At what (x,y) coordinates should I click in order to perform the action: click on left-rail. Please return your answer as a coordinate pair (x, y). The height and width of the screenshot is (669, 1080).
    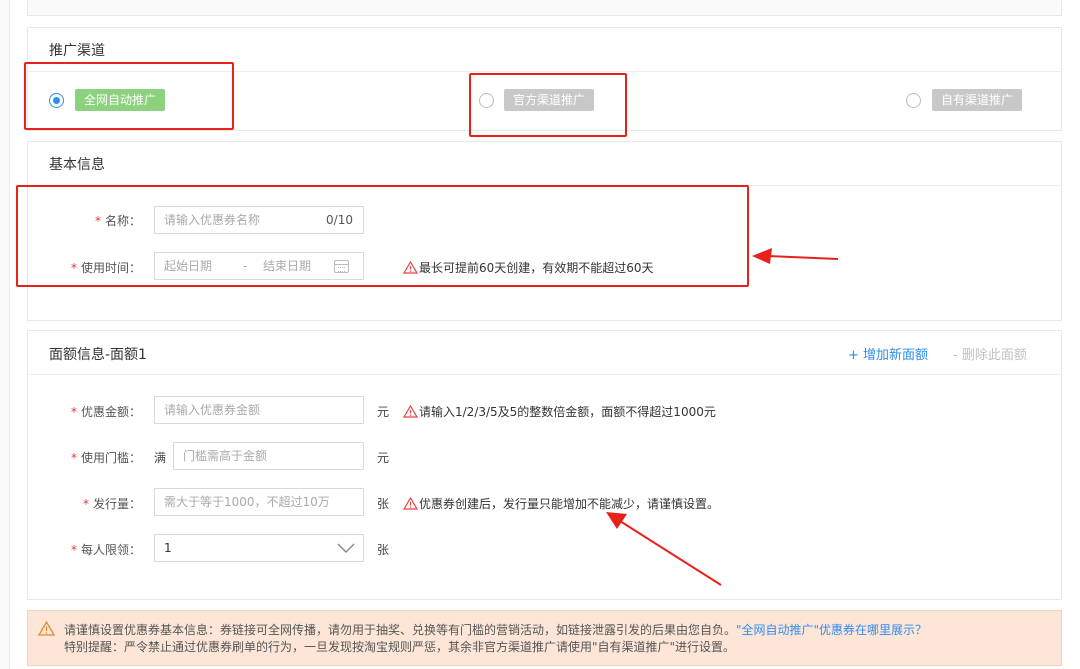
    Looking at the image, I should click on (5, 334).